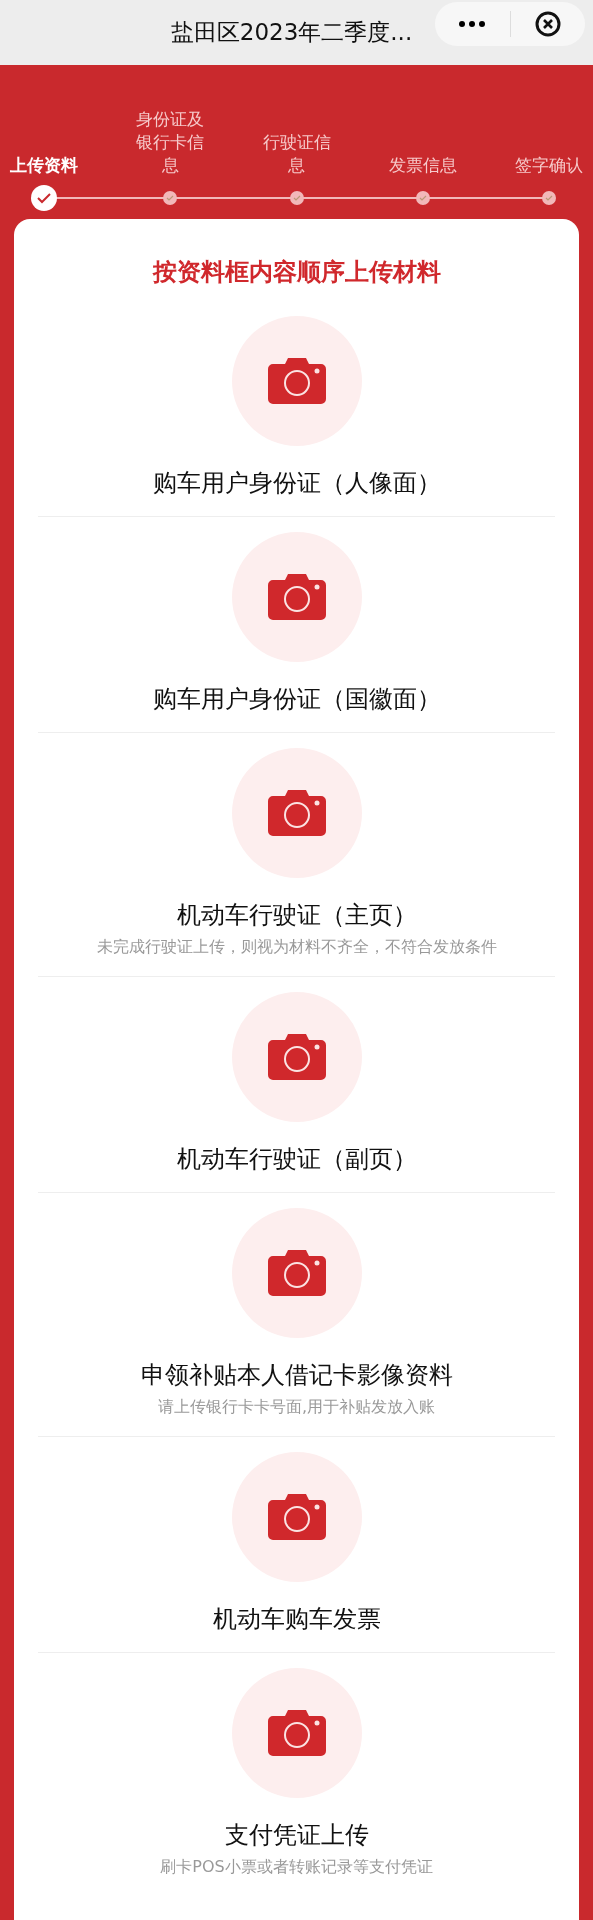 The image size is (593, 1920). I want to click on upload-title: 机动车行驶证（副页）, so click(296, 1159).